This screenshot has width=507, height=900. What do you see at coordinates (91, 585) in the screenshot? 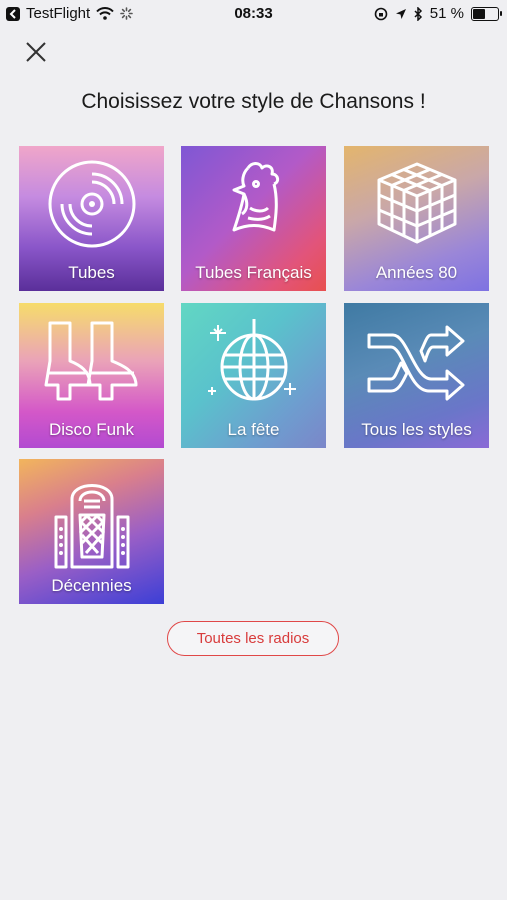
I see `style-tile-label: Décennies` at bounding box center [91, 585].